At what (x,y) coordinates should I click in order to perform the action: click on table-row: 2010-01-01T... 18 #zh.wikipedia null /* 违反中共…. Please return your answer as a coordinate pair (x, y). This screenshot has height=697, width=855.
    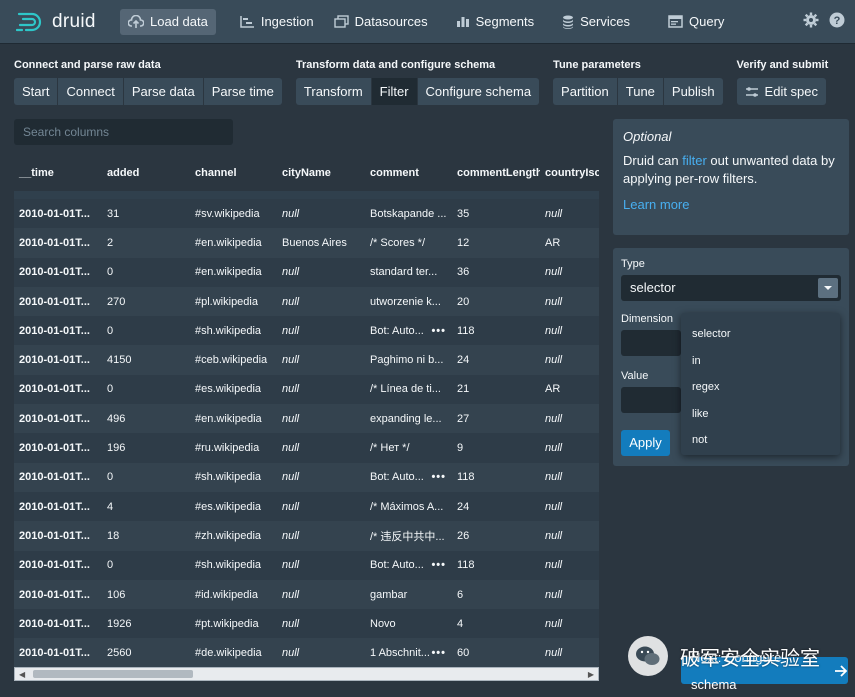
    Looking at the image, I should click on (306, 536).